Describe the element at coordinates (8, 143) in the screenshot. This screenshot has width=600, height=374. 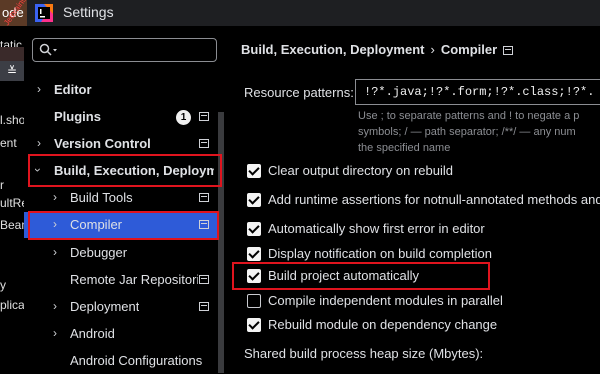
I see `background-text: ent` at that location.